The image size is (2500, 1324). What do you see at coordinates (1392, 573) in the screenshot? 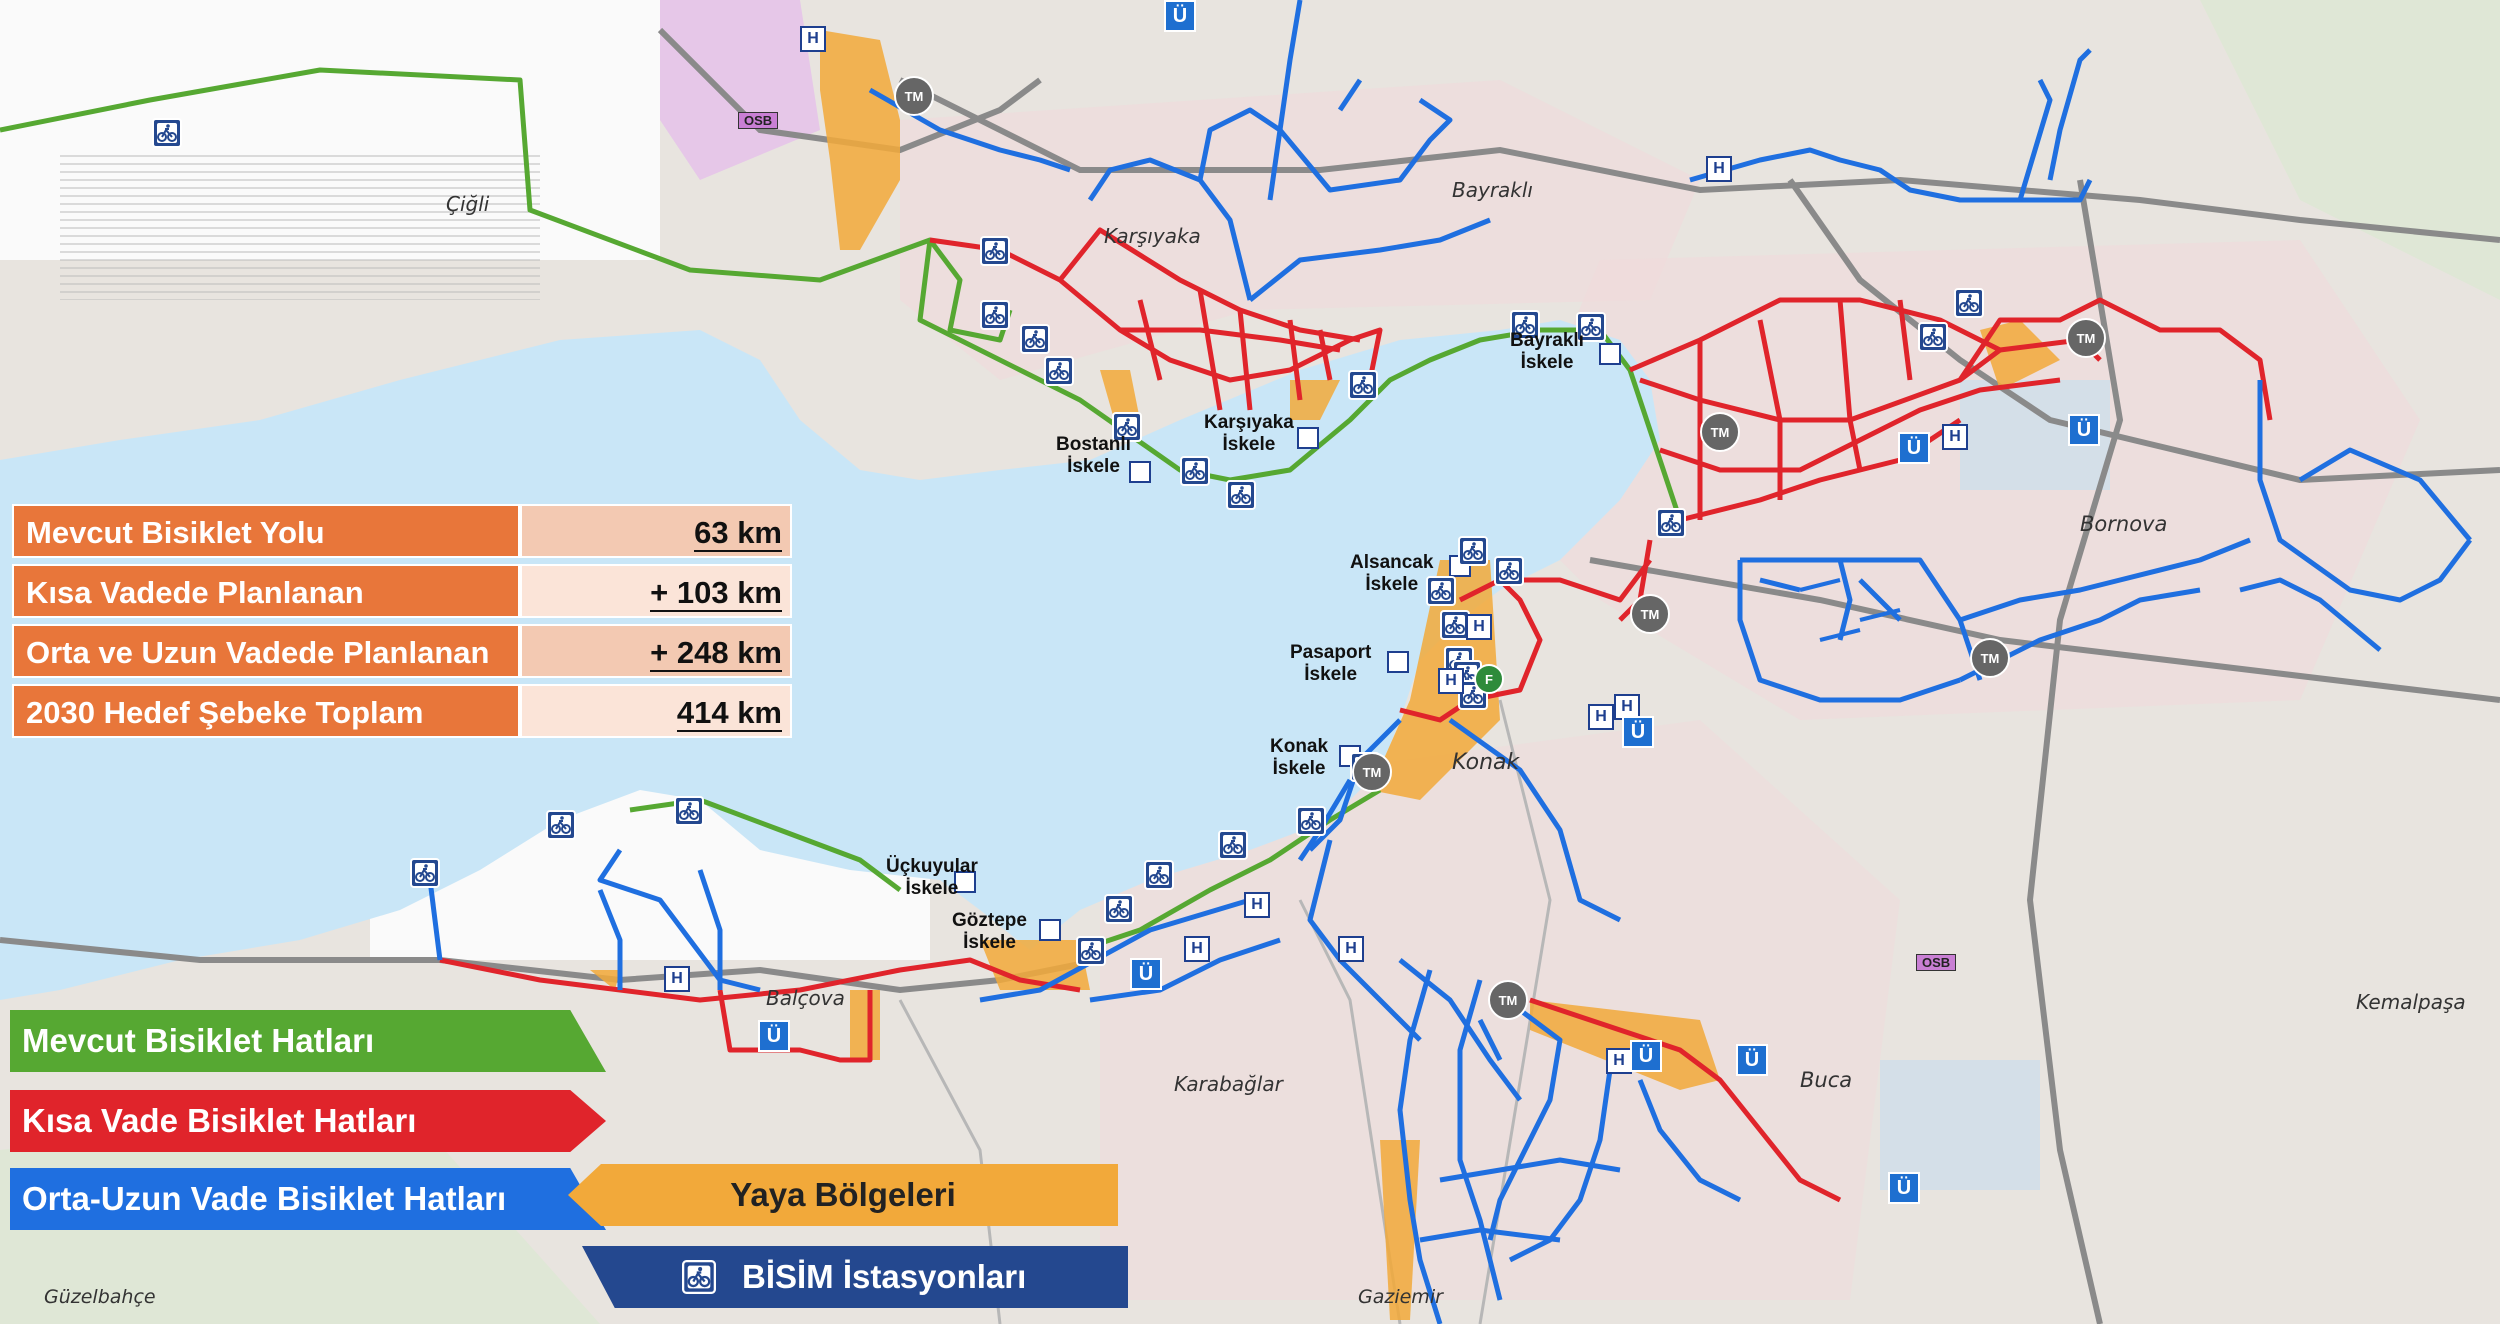
I see `pier-label-alsancak: Alsancak İskele` at bounding box center [1392, 573].